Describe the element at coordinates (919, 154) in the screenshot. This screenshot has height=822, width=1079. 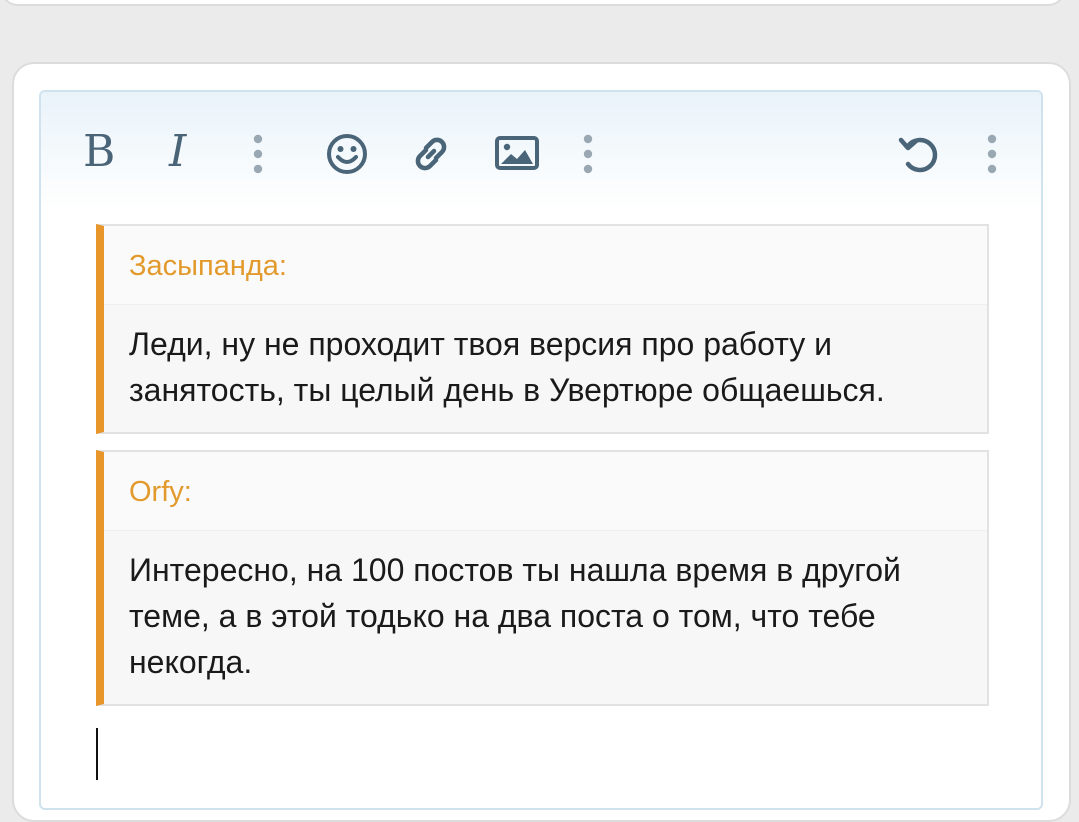
I see `undo-icon` at that location.